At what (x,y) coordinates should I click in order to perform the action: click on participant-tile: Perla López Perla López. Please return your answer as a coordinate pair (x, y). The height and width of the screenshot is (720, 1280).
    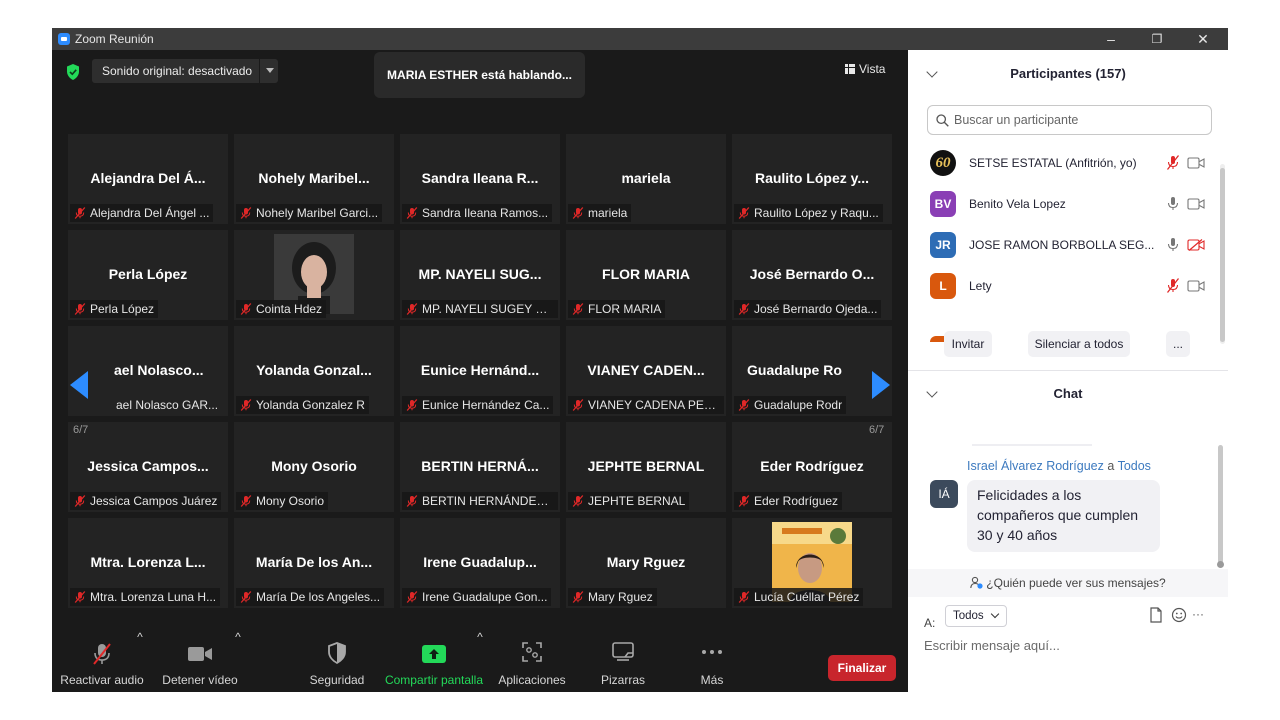
    Looking at the image, I should click on (148, 275).